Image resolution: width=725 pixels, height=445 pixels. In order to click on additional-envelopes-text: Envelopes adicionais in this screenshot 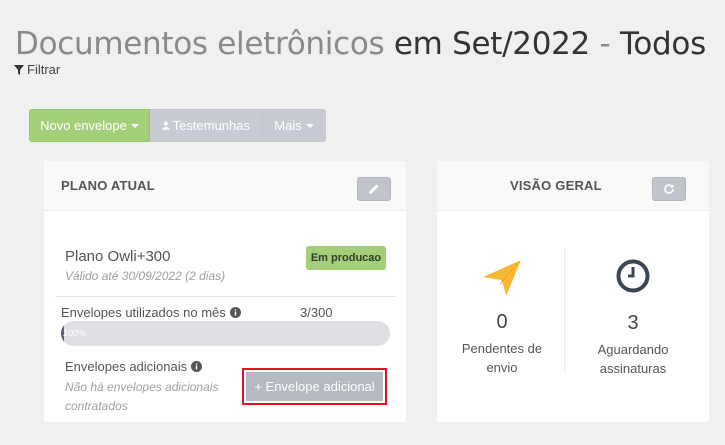, I will do `click(126, 366)`.